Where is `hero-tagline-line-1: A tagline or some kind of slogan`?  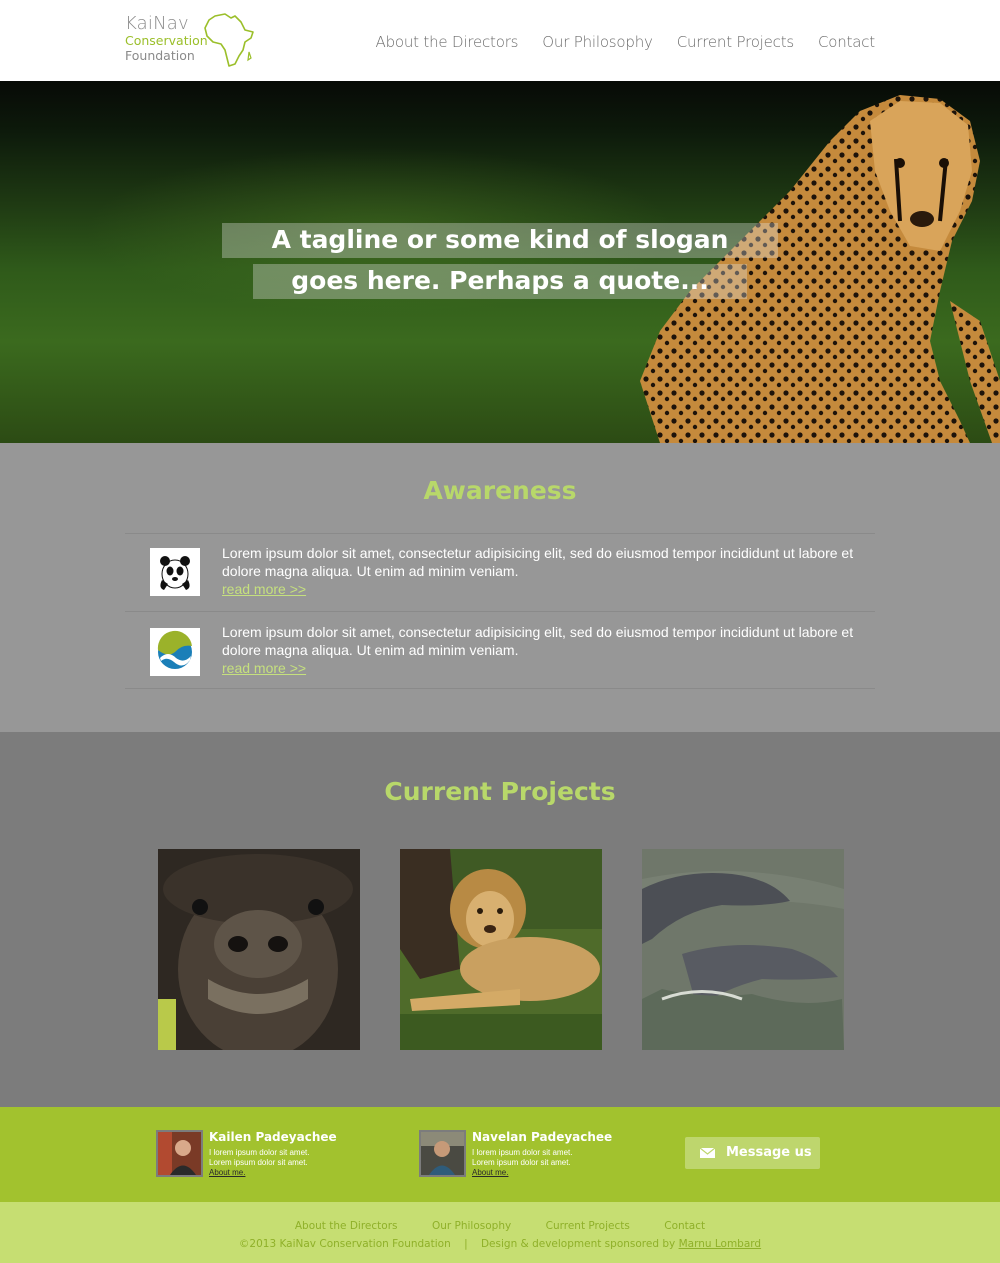 hero-tagline-line-1: A tagline or some kind of slogan is located at coordinates (500, 240).